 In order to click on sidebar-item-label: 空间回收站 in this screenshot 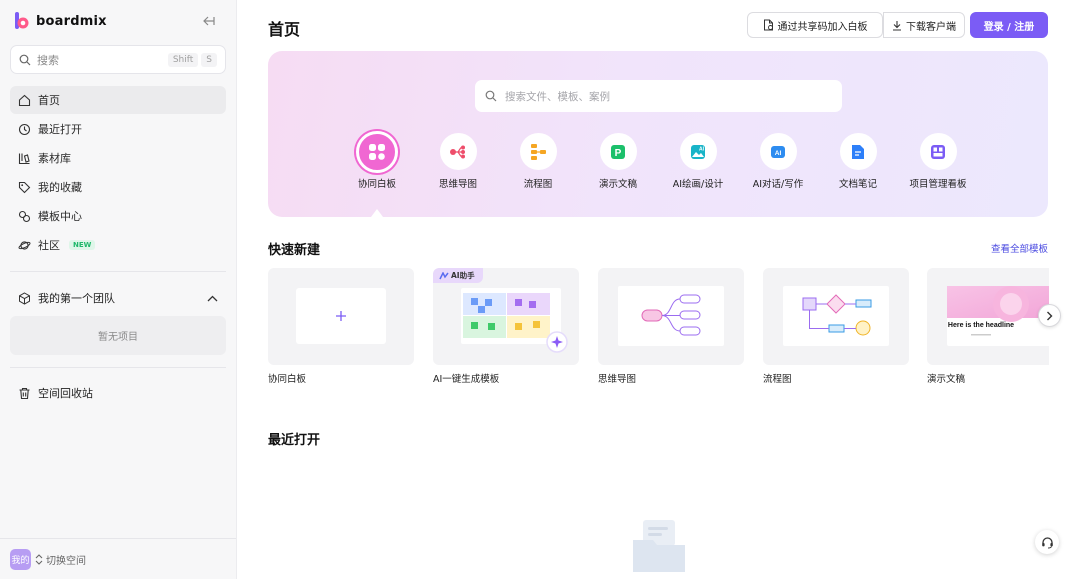, I will do `click(65, 393)`.